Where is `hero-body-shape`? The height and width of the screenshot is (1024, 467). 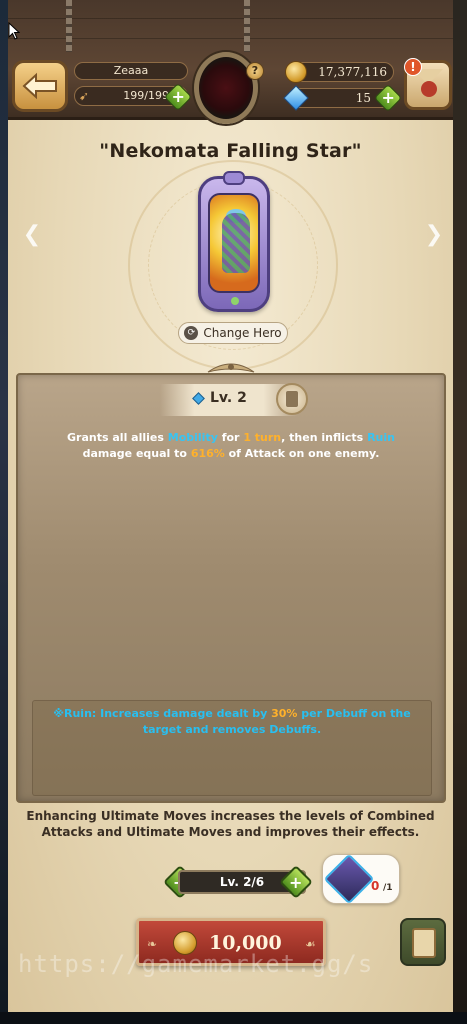 hero-body-shape is located at coordinates (236, 243).